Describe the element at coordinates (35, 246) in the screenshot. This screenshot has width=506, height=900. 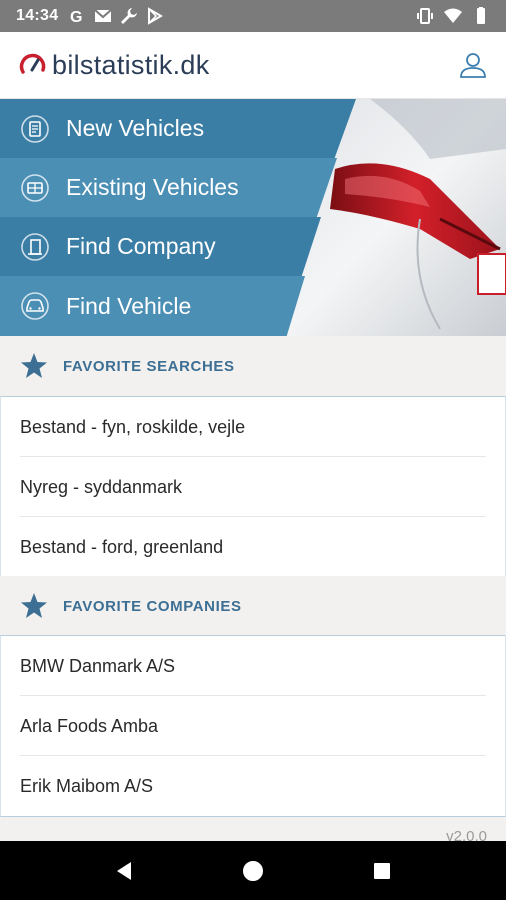
I see `building-icon` at that location.